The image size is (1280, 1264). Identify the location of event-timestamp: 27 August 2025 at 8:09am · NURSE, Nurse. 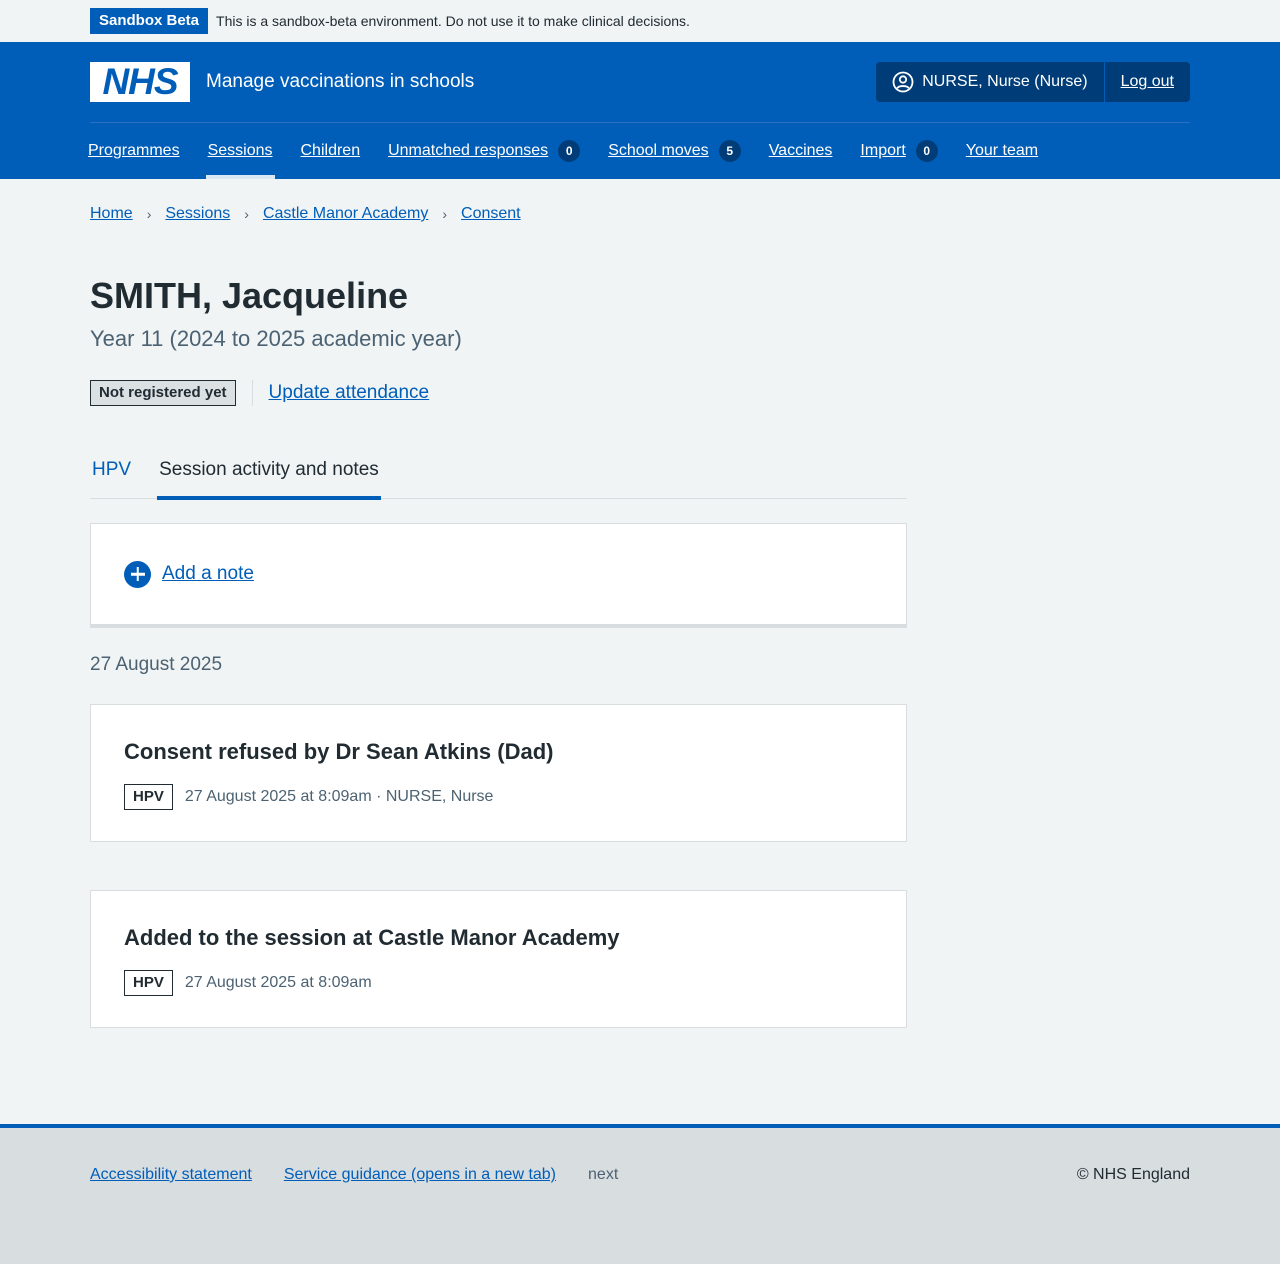
(339, 796).